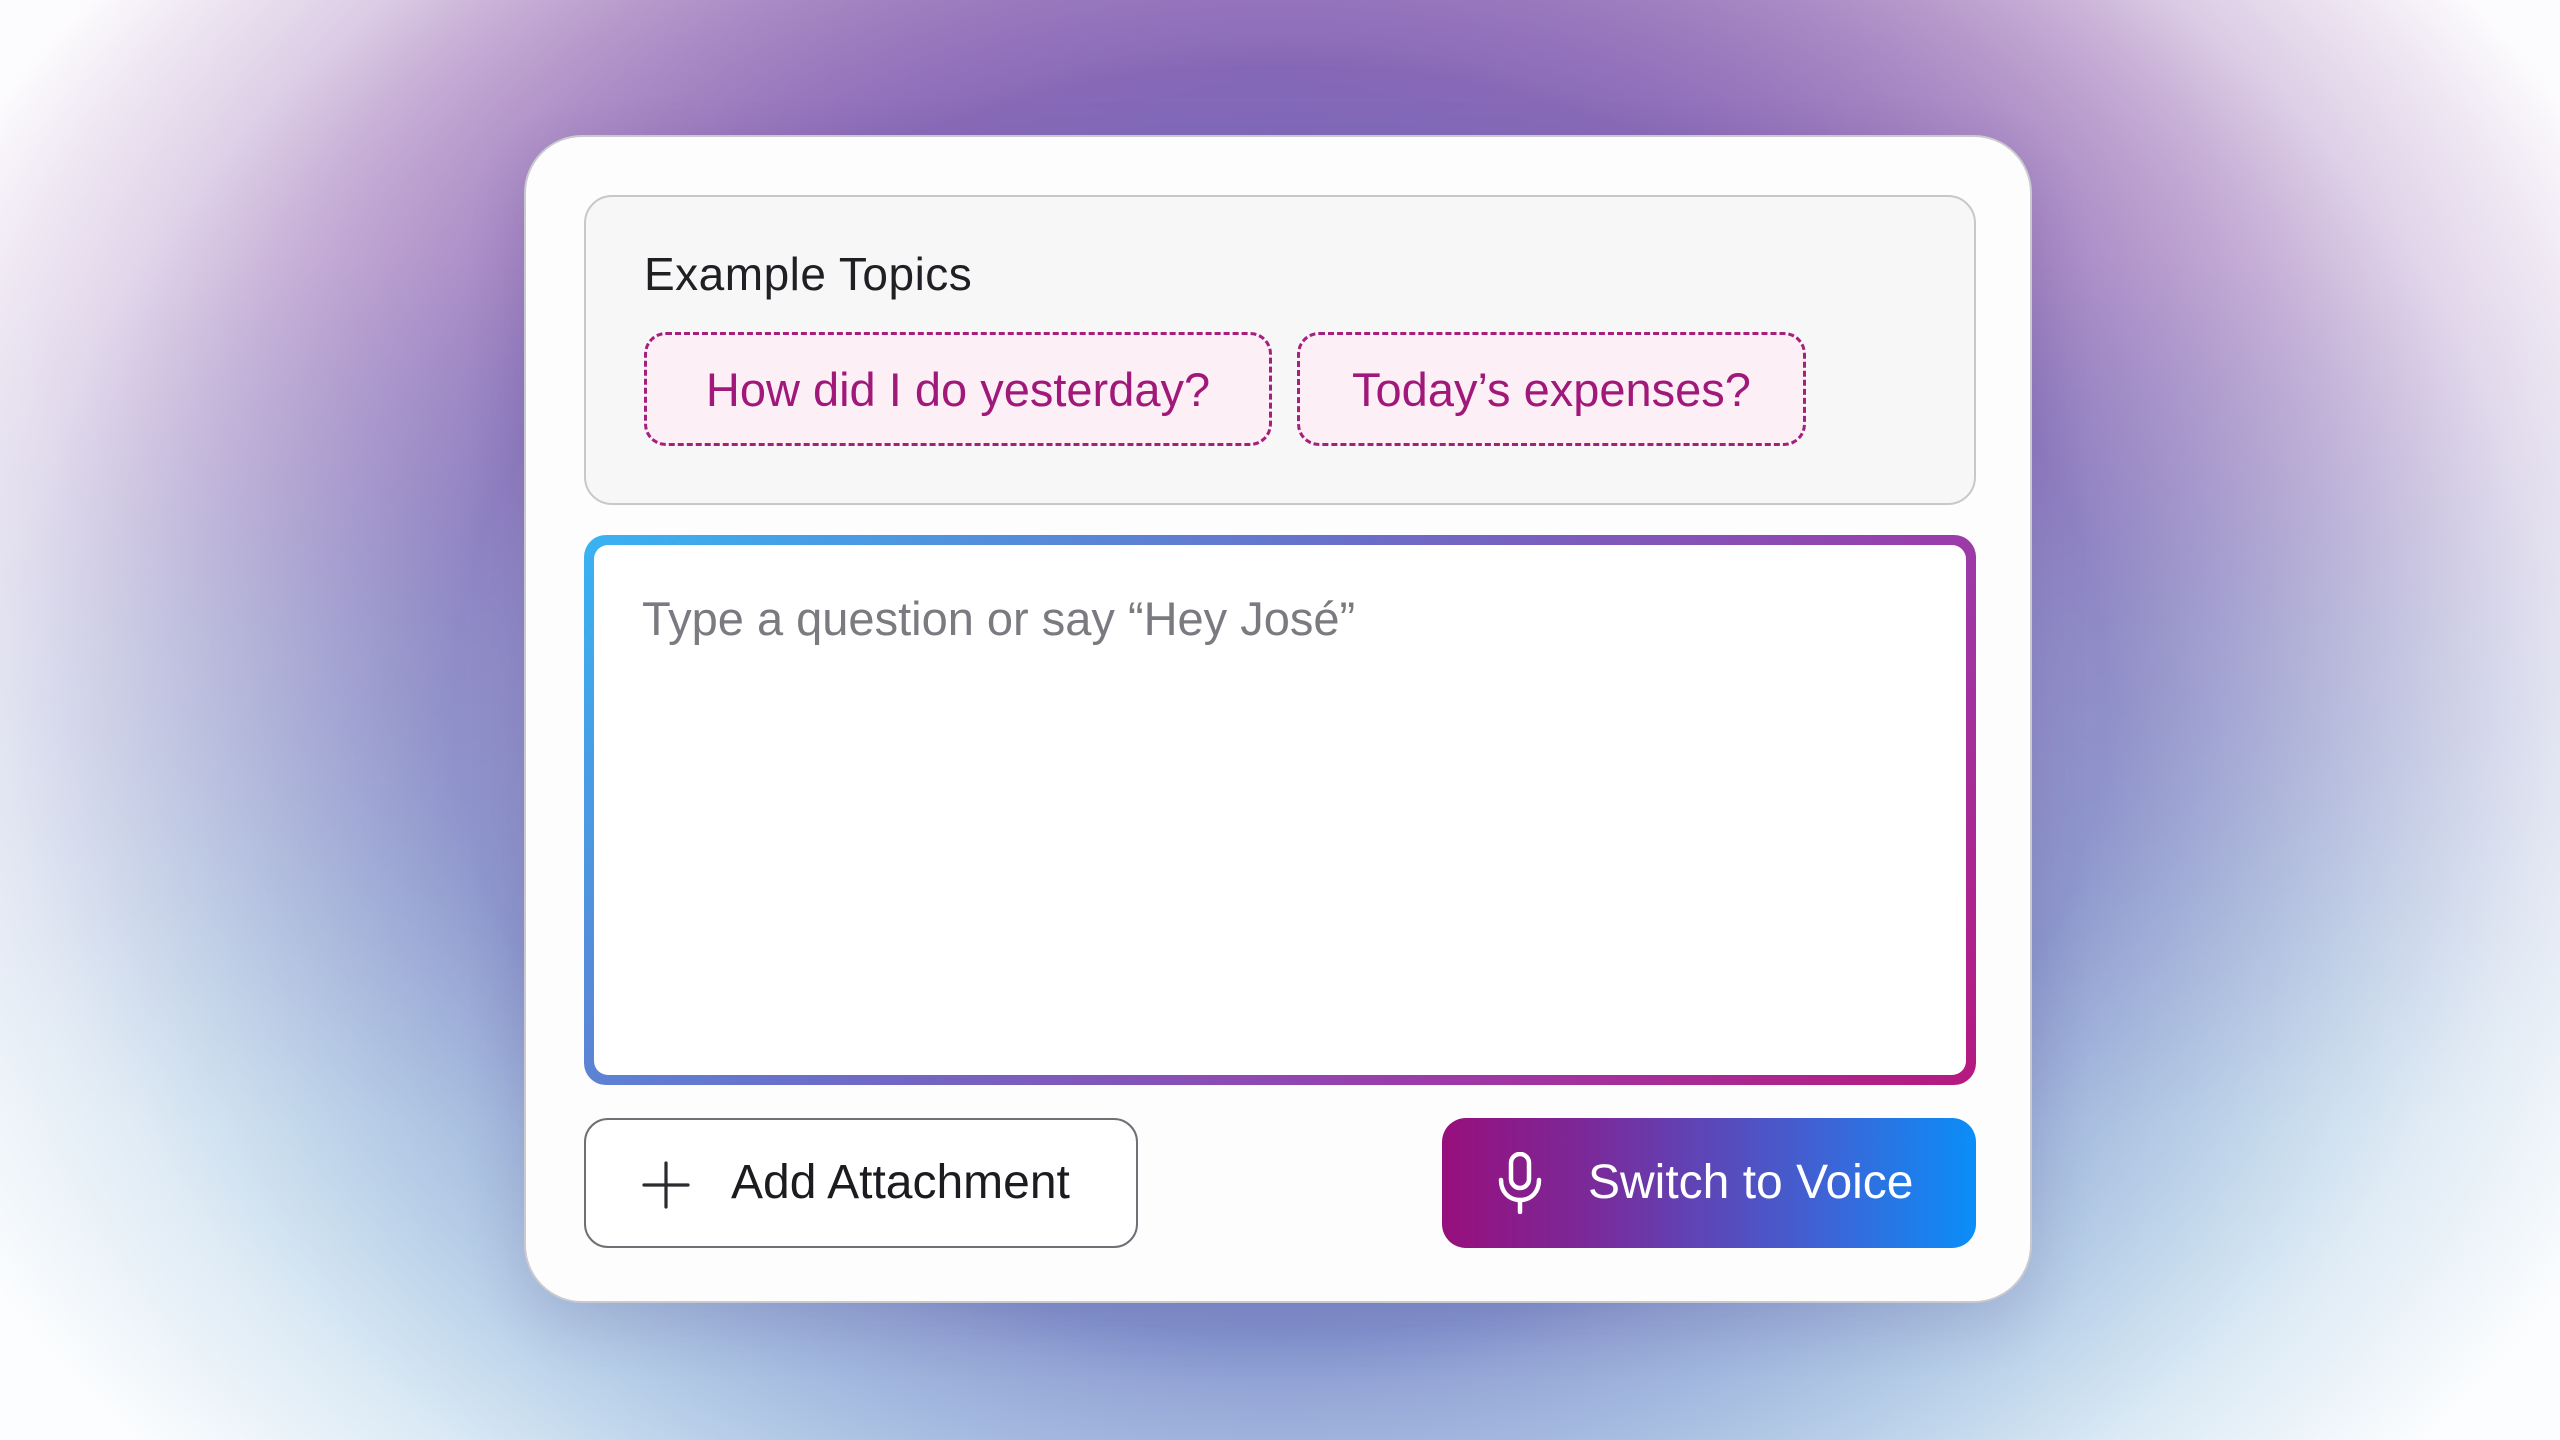 This screenshot has height=1440, width=2560. I want to click on add-attachment-button: Add Attachment, so click(861, 1183).